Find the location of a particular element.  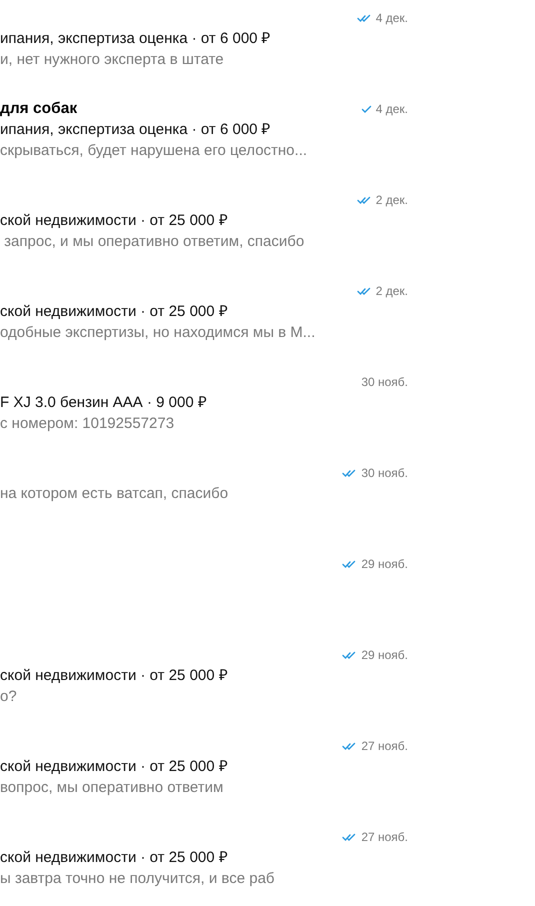

message-preview: и, нет нужного эксперта в штате is located at coordinates (112, 60).